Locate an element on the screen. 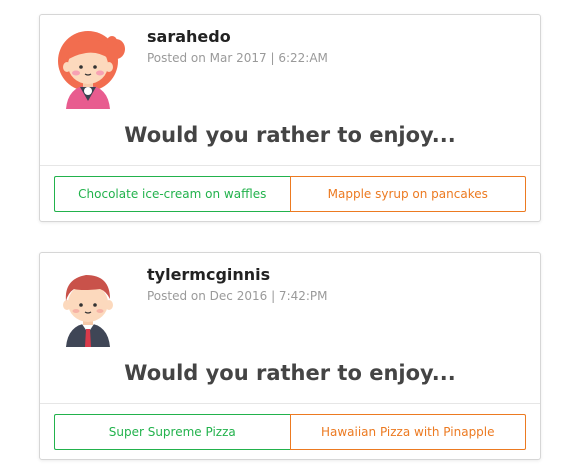 This screenshot has height=476, width=577. option-b-button: Hawaiian Pizza with Pinapple is located at coordinates (407, 432).